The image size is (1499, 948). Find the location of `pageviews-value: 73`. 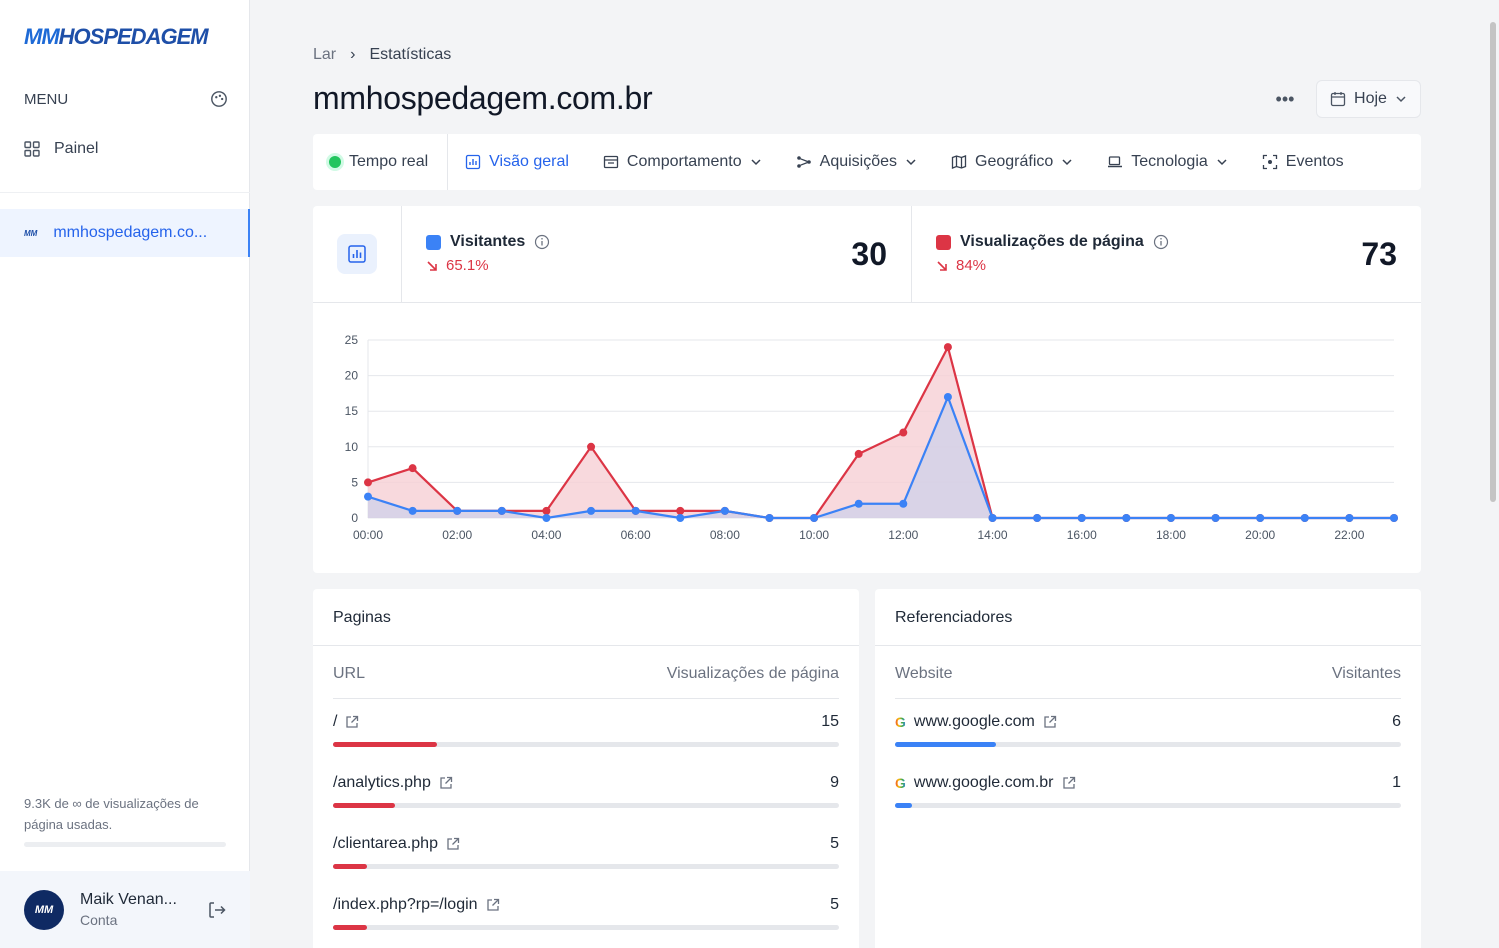

pageviews-value: 73 is located at coordinates (1379, 254).